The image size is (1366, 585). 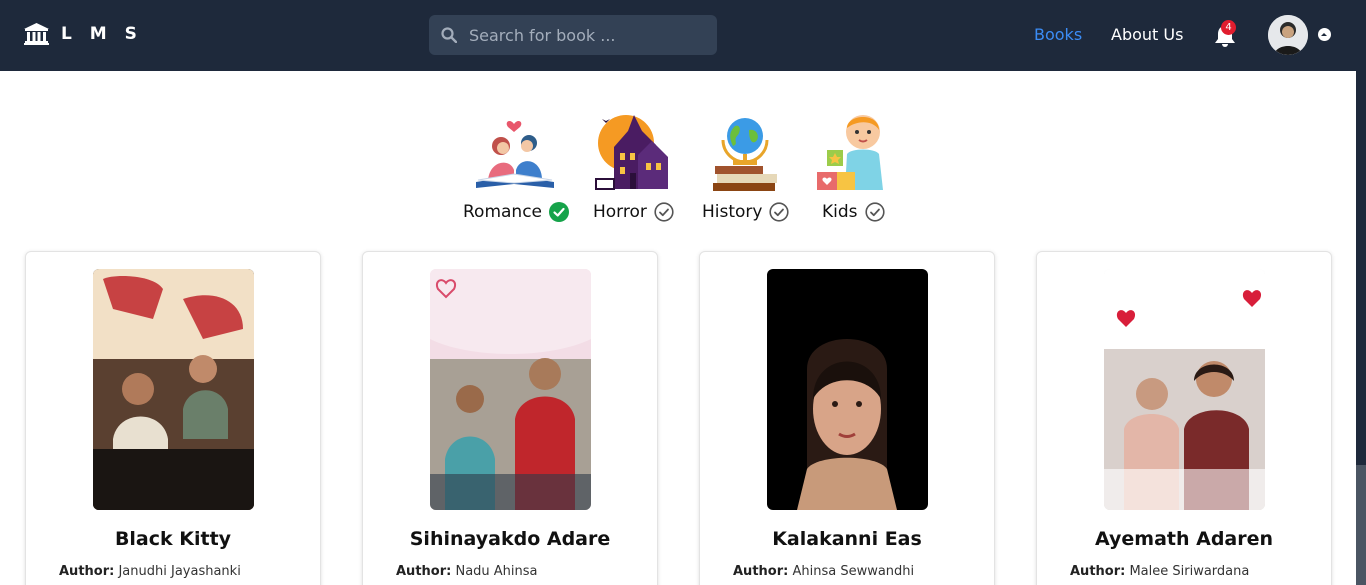 What do you see at coordinates (747, 151) in the screenshot?
I see `history-icon` at bounding box center [747, 151].